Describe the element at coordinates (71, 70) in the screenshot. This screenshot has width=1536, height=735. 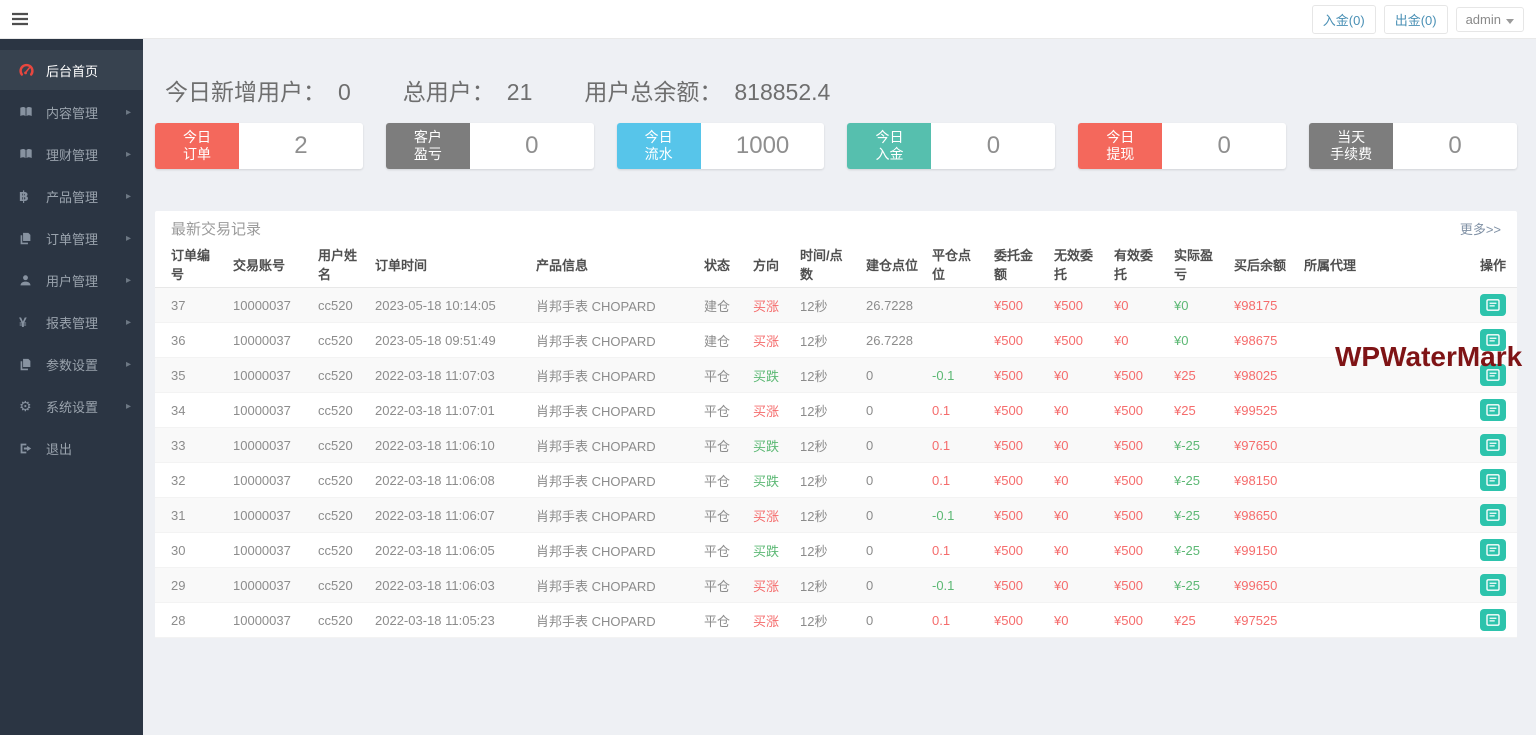
I see `sidebar-item-dashboard-home: 后台首页` at that location.